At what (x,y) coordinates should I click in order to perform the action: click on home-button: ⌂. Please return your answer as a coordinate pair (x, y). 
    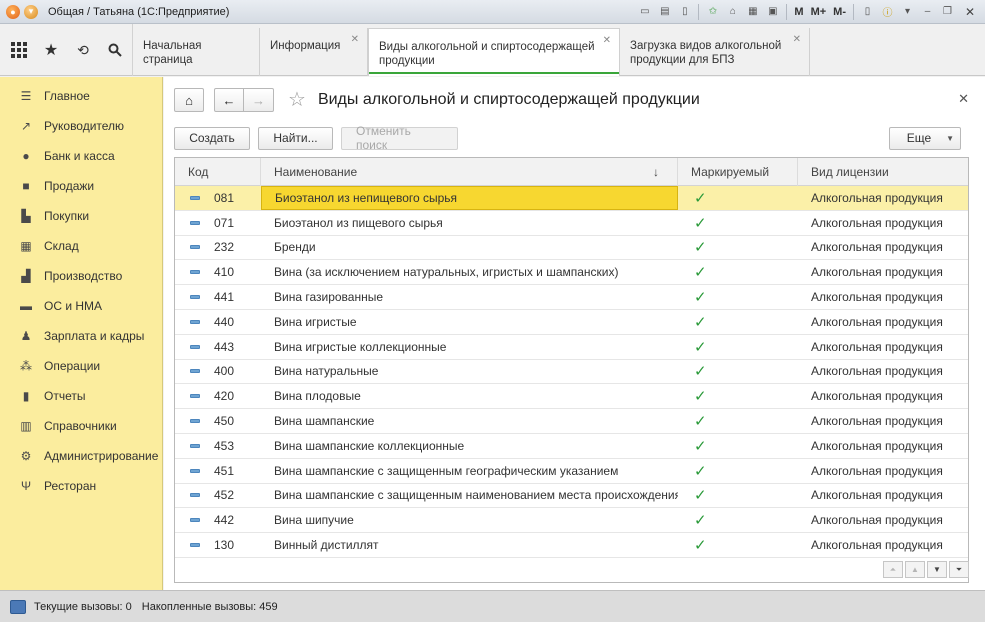
    Looking at the image, I should click on (189, 100).